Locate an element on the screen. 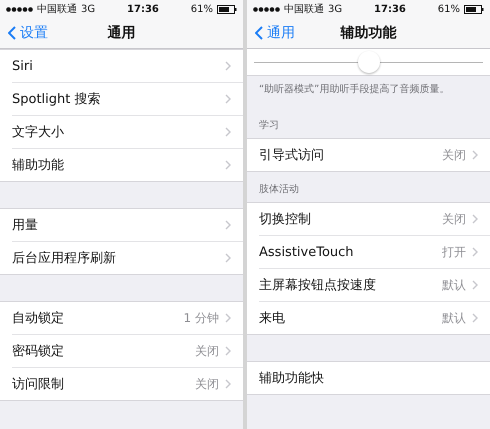  settings-row: 切换控制 关闭 is located at coordinates (374, 219).